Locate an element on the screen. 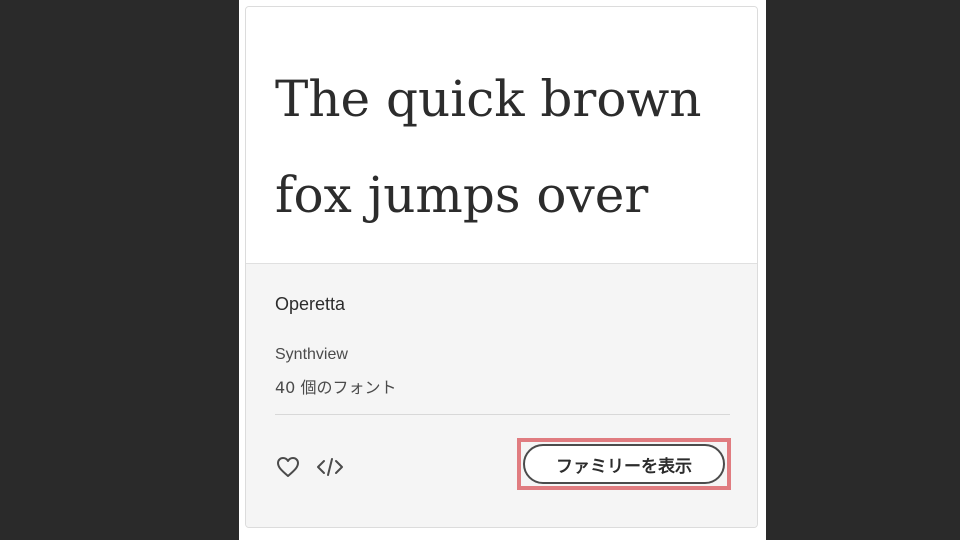 The width and height of the screenshot is (960, 540). font-count: 40 個のフォント is located at coordinates (336, 387).